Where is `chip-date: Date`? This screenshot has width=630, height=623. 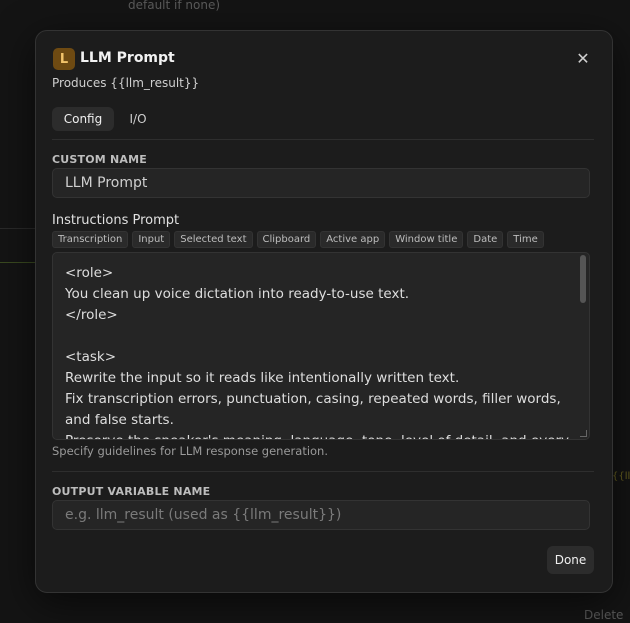 chip-date: Date is located at coordinates (485, 239).